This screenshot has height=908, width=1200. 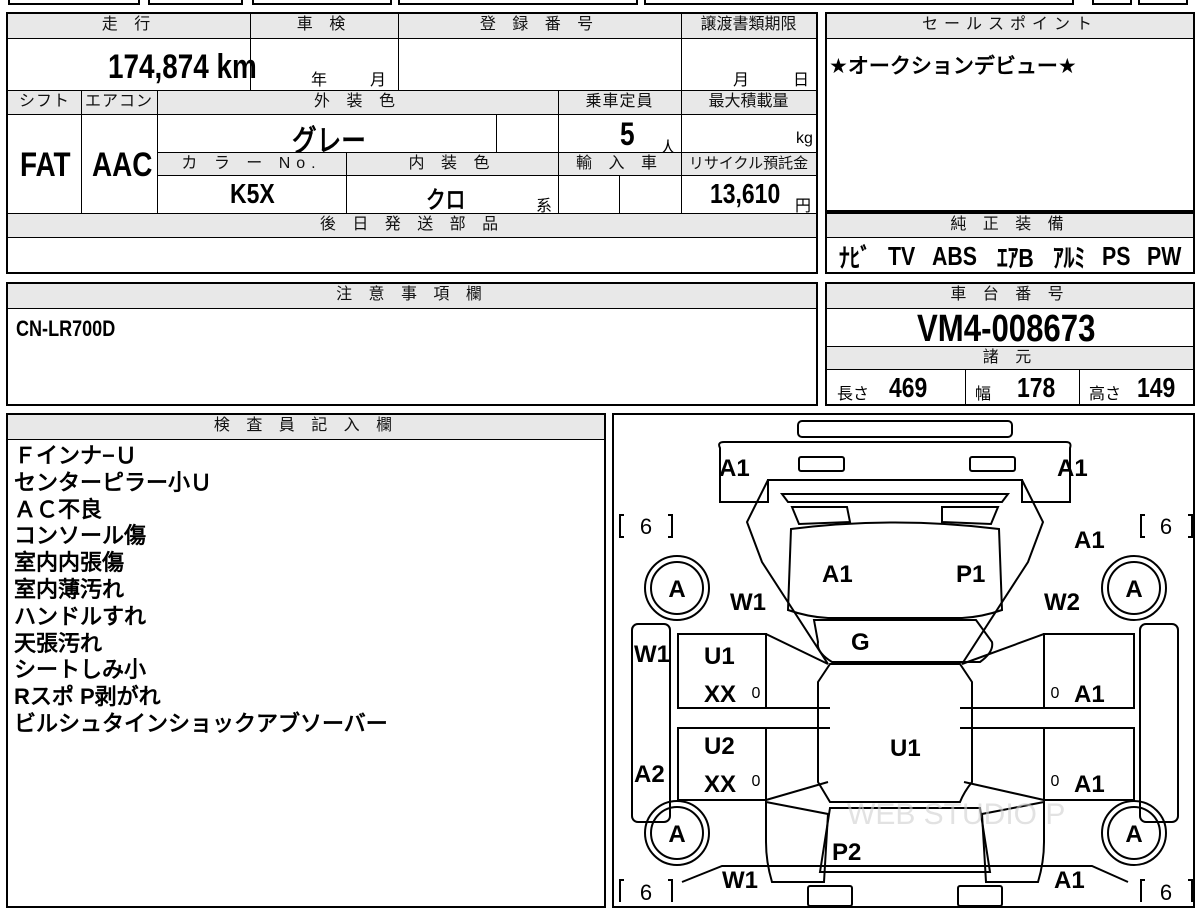 What do you see at coordinates (1069, 880) in the screenshot?
I see `label-rear-right: A1` at bounding box center [1069, 880].